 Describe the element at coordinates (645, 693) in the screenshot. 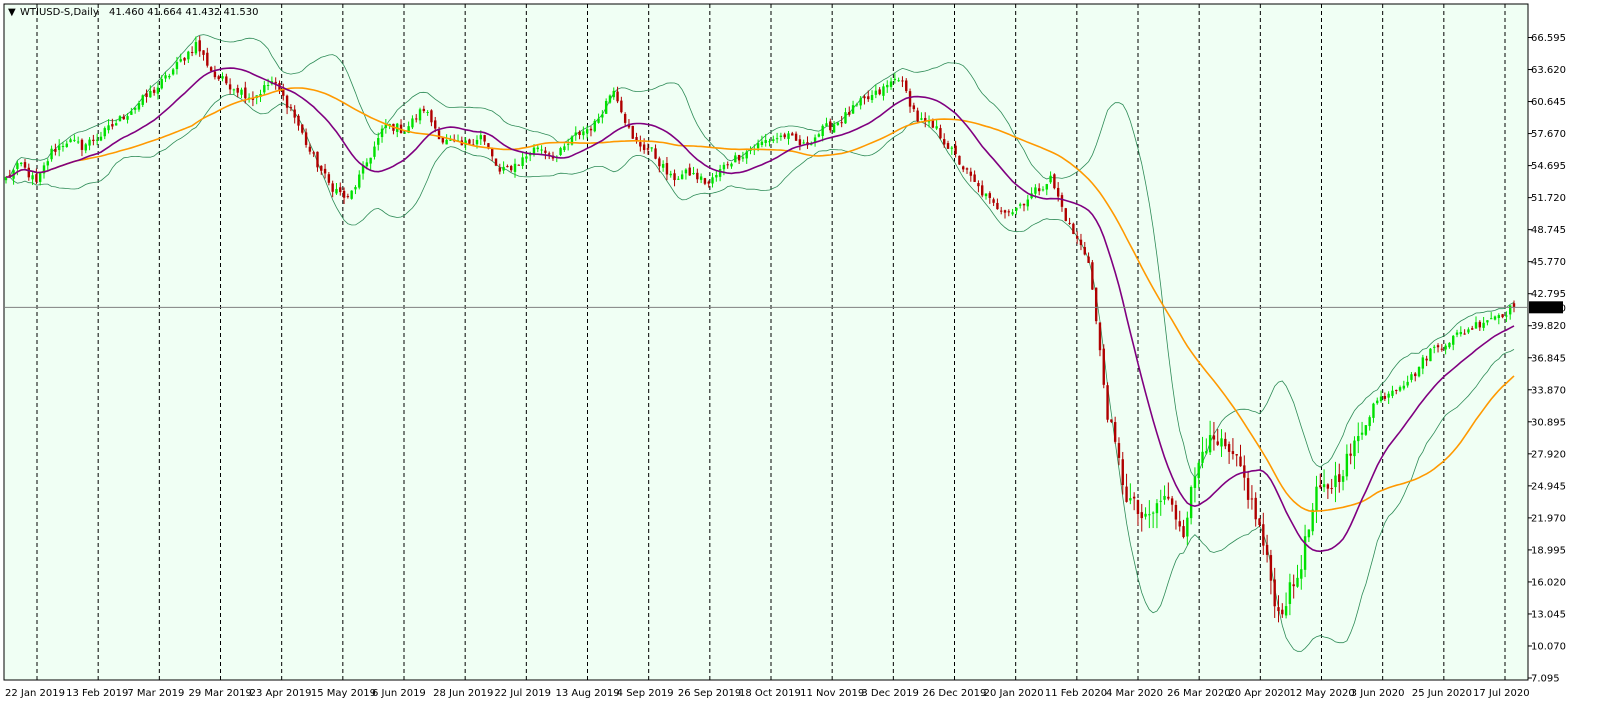

I see `x-tick-label: 4 Sep 2019` at that location.